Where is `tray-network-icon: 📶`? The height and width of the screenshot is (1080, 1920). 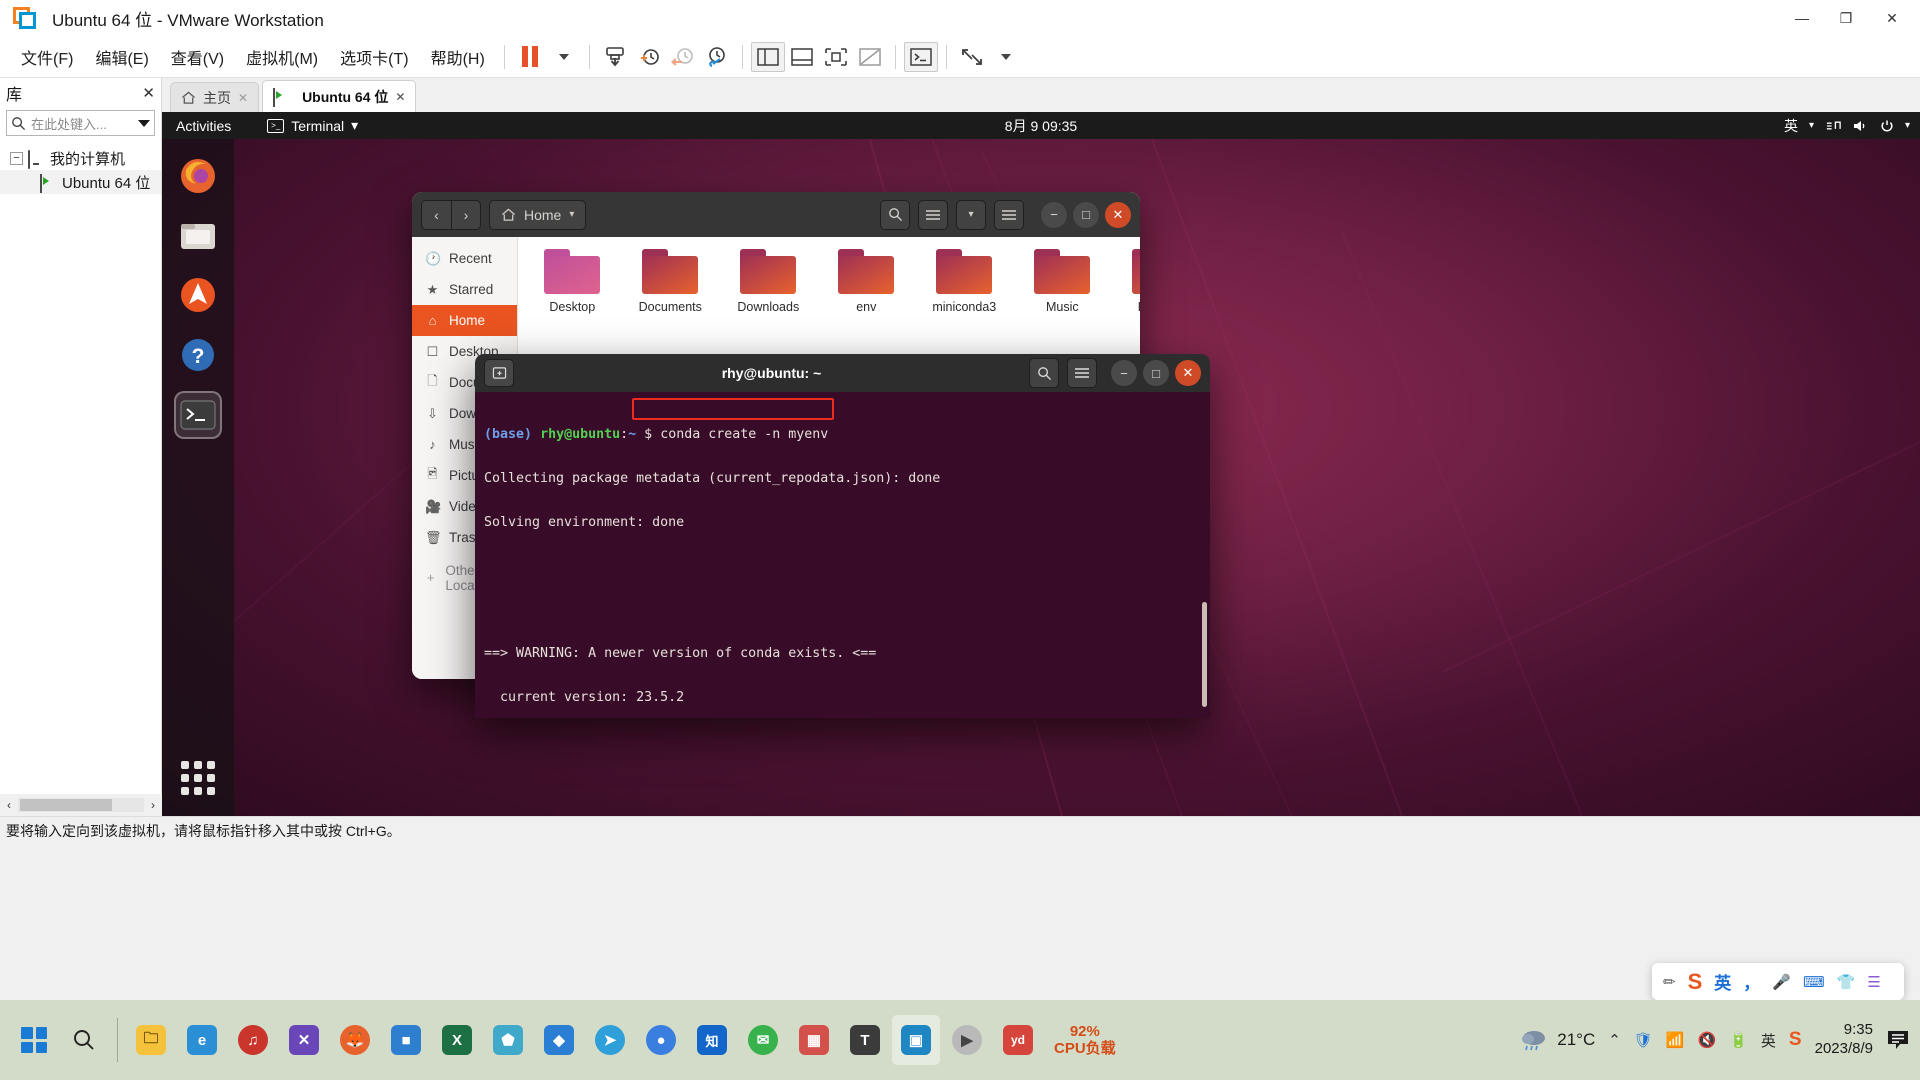 tray-network-icon: 📶 is located at coordinates (1675, 1040).